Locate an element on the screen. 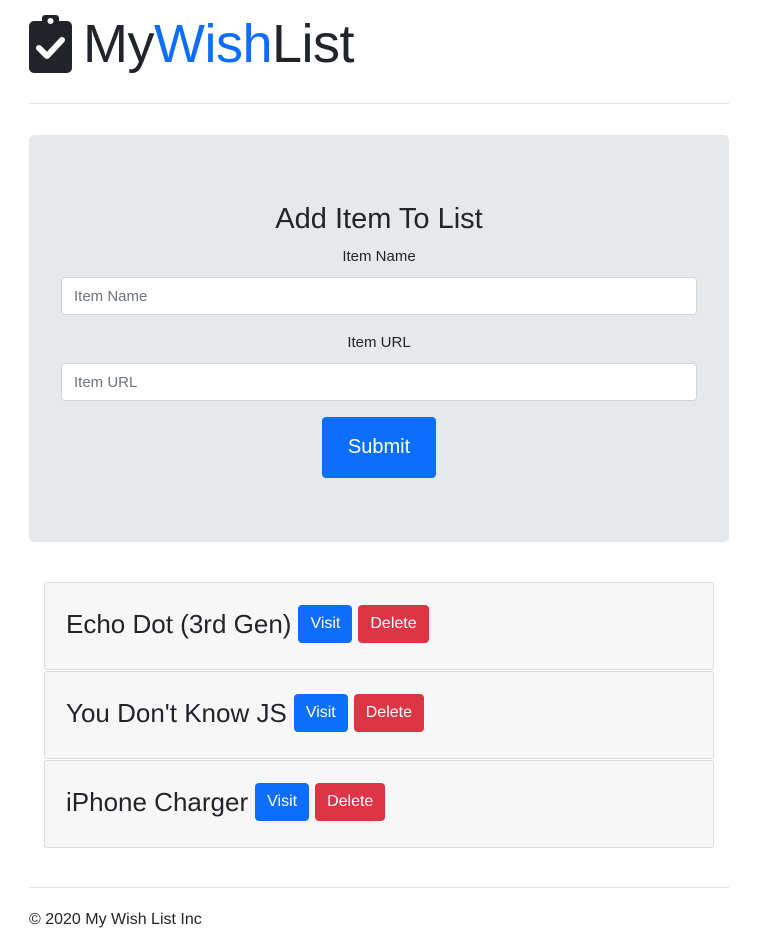 The width and height of the screenshot is (773, 940). list-item-row: iPhone Charger Visit Delete is located at coordinates (226, 802).